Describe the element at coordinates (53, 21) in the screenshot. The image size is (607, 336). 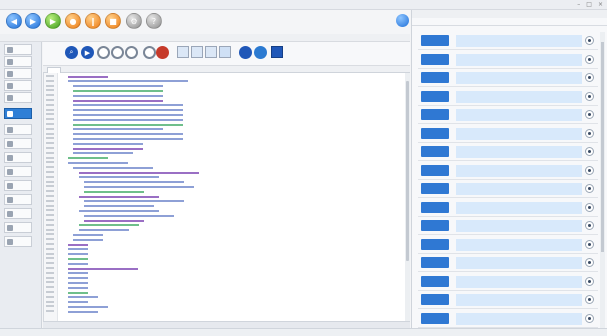
I see `run-button: ▶` at that location.